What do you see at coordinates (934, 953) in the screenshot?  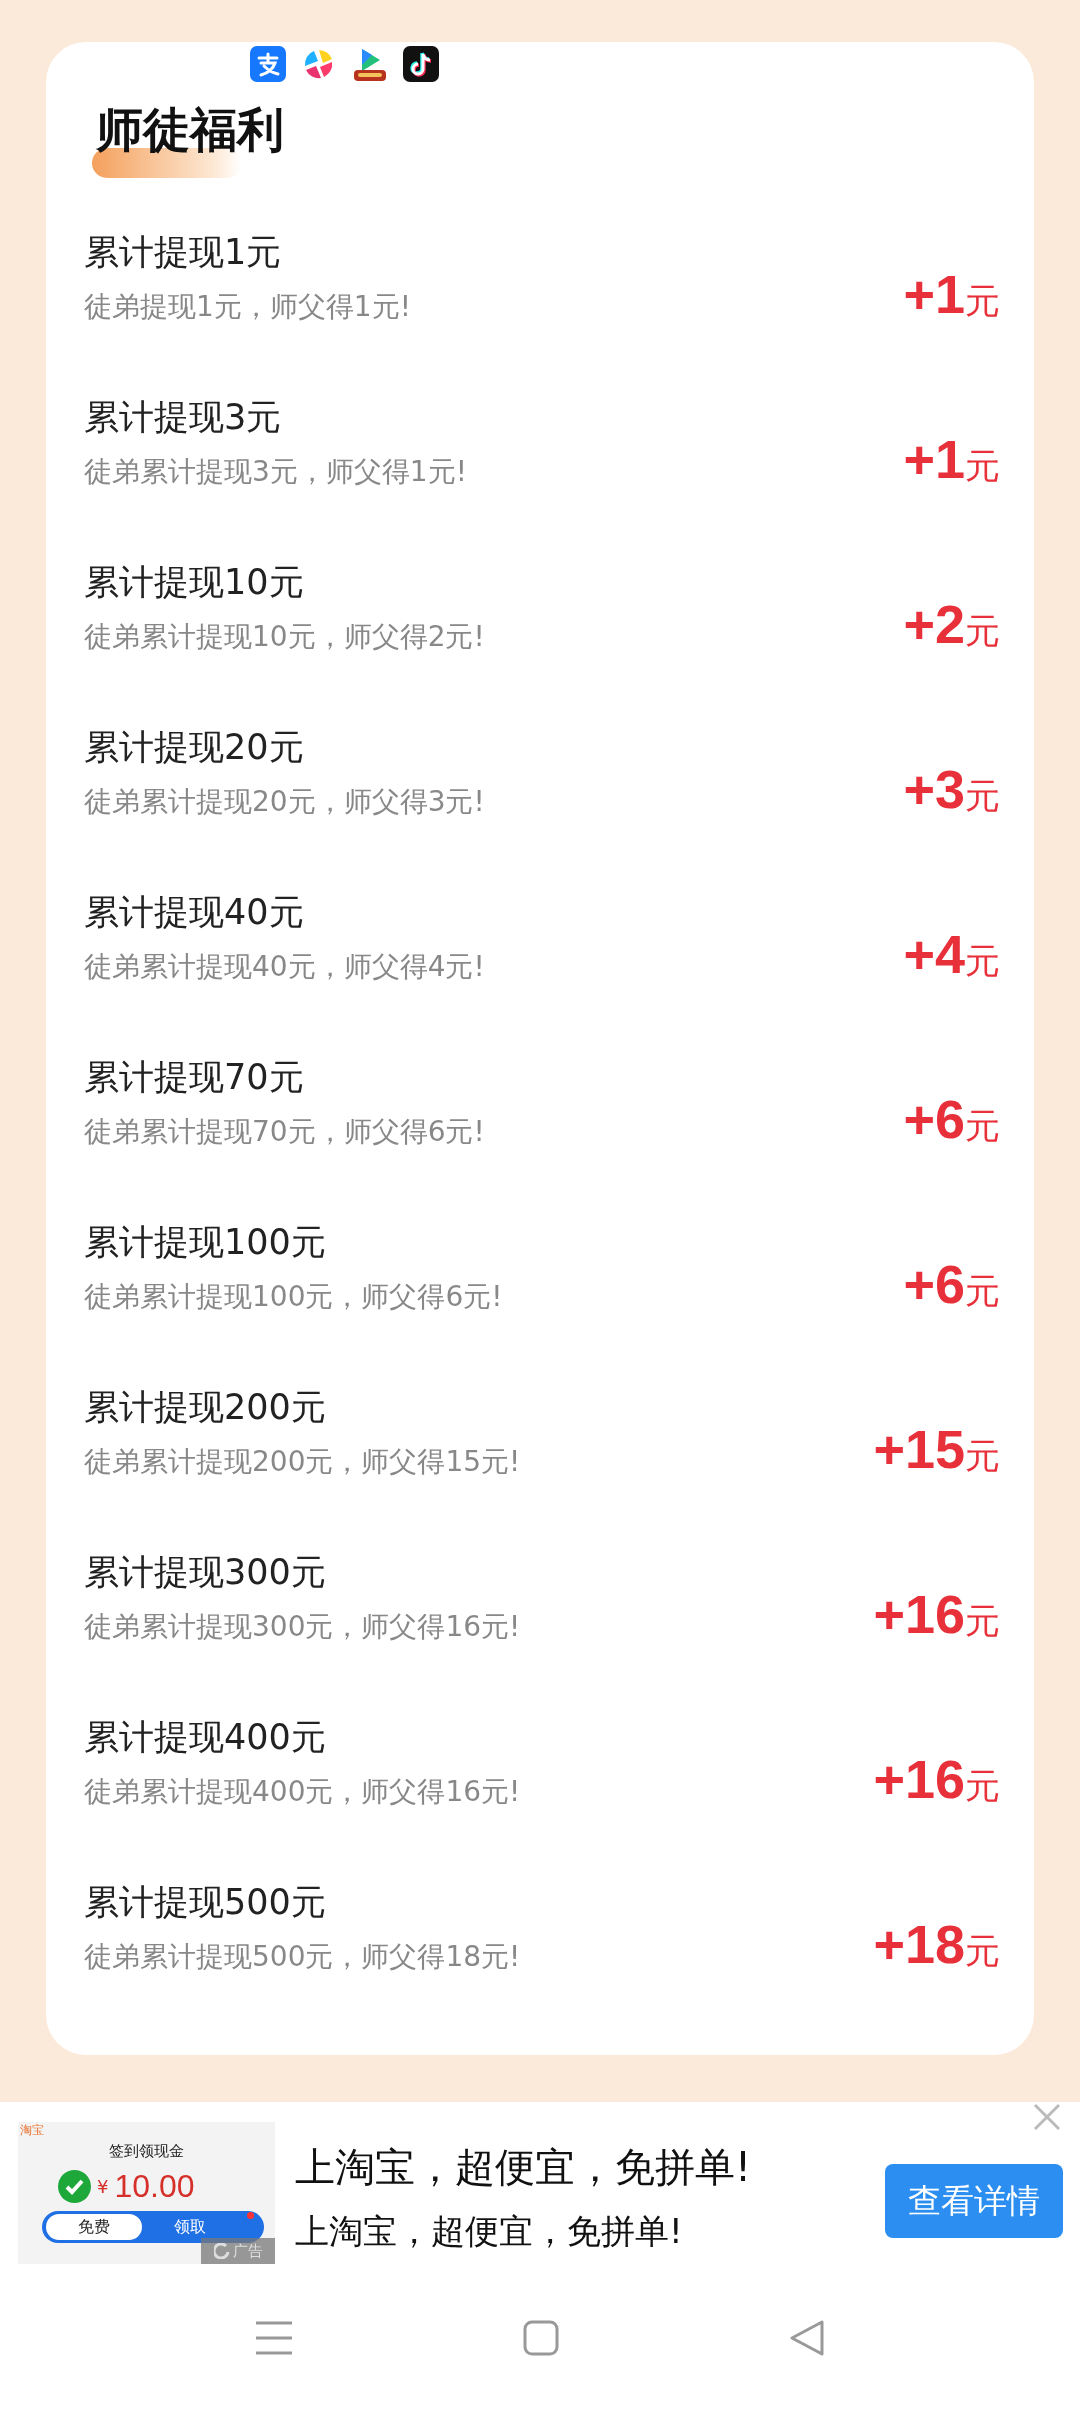 I see `reward-amount: +4` at bounding box center [934, 953].